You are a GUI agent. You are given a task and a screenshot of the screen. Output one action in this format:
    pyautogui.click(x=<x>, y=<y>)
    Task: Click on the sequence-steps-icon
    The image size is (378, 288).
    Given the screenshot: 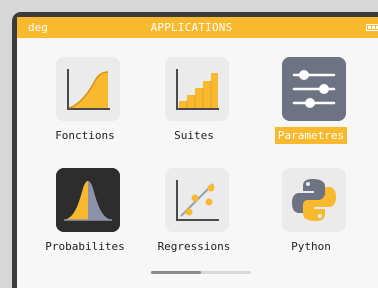 What is the action you would take?
    pyautogui.click(x=197, y=89)
    